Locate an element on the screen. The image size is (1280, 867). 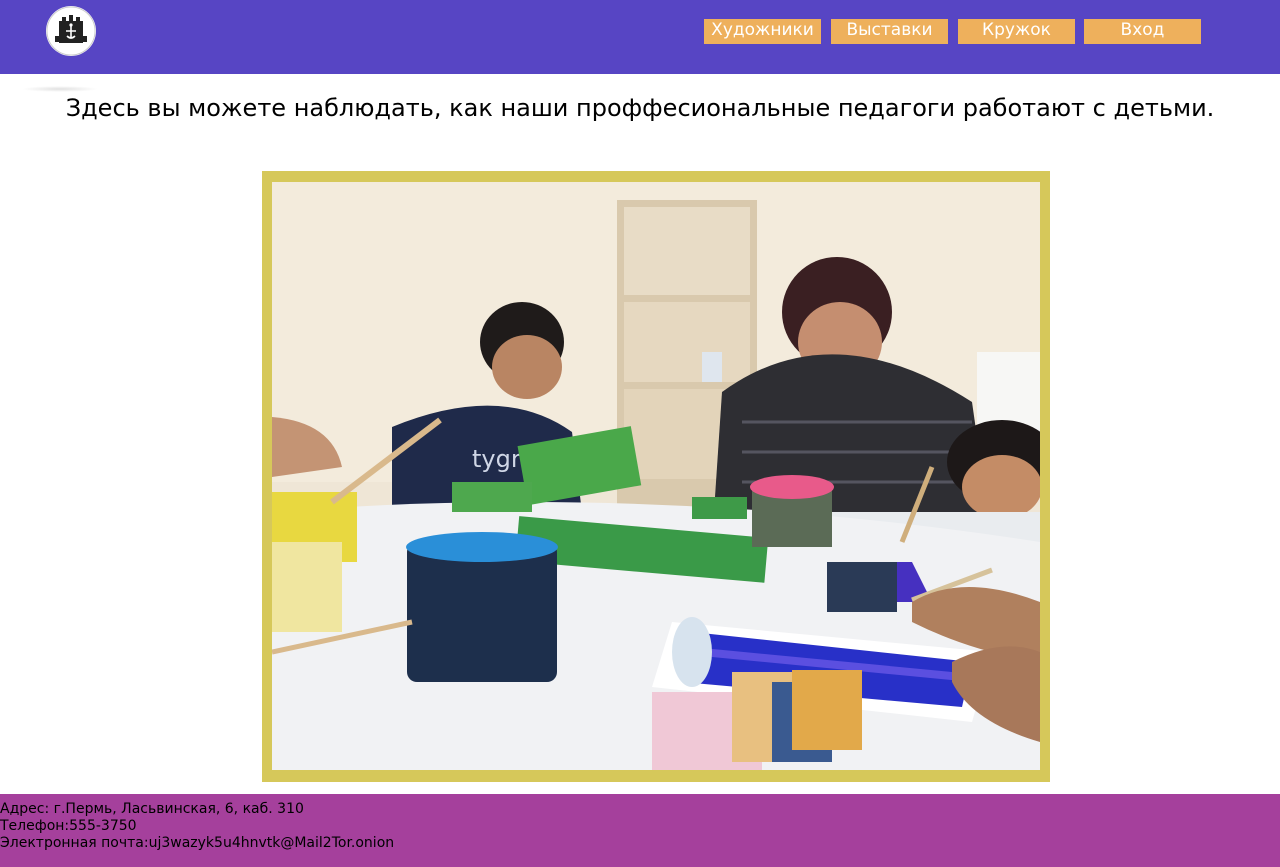
logo-shadow is located at coordinates (60, 89).